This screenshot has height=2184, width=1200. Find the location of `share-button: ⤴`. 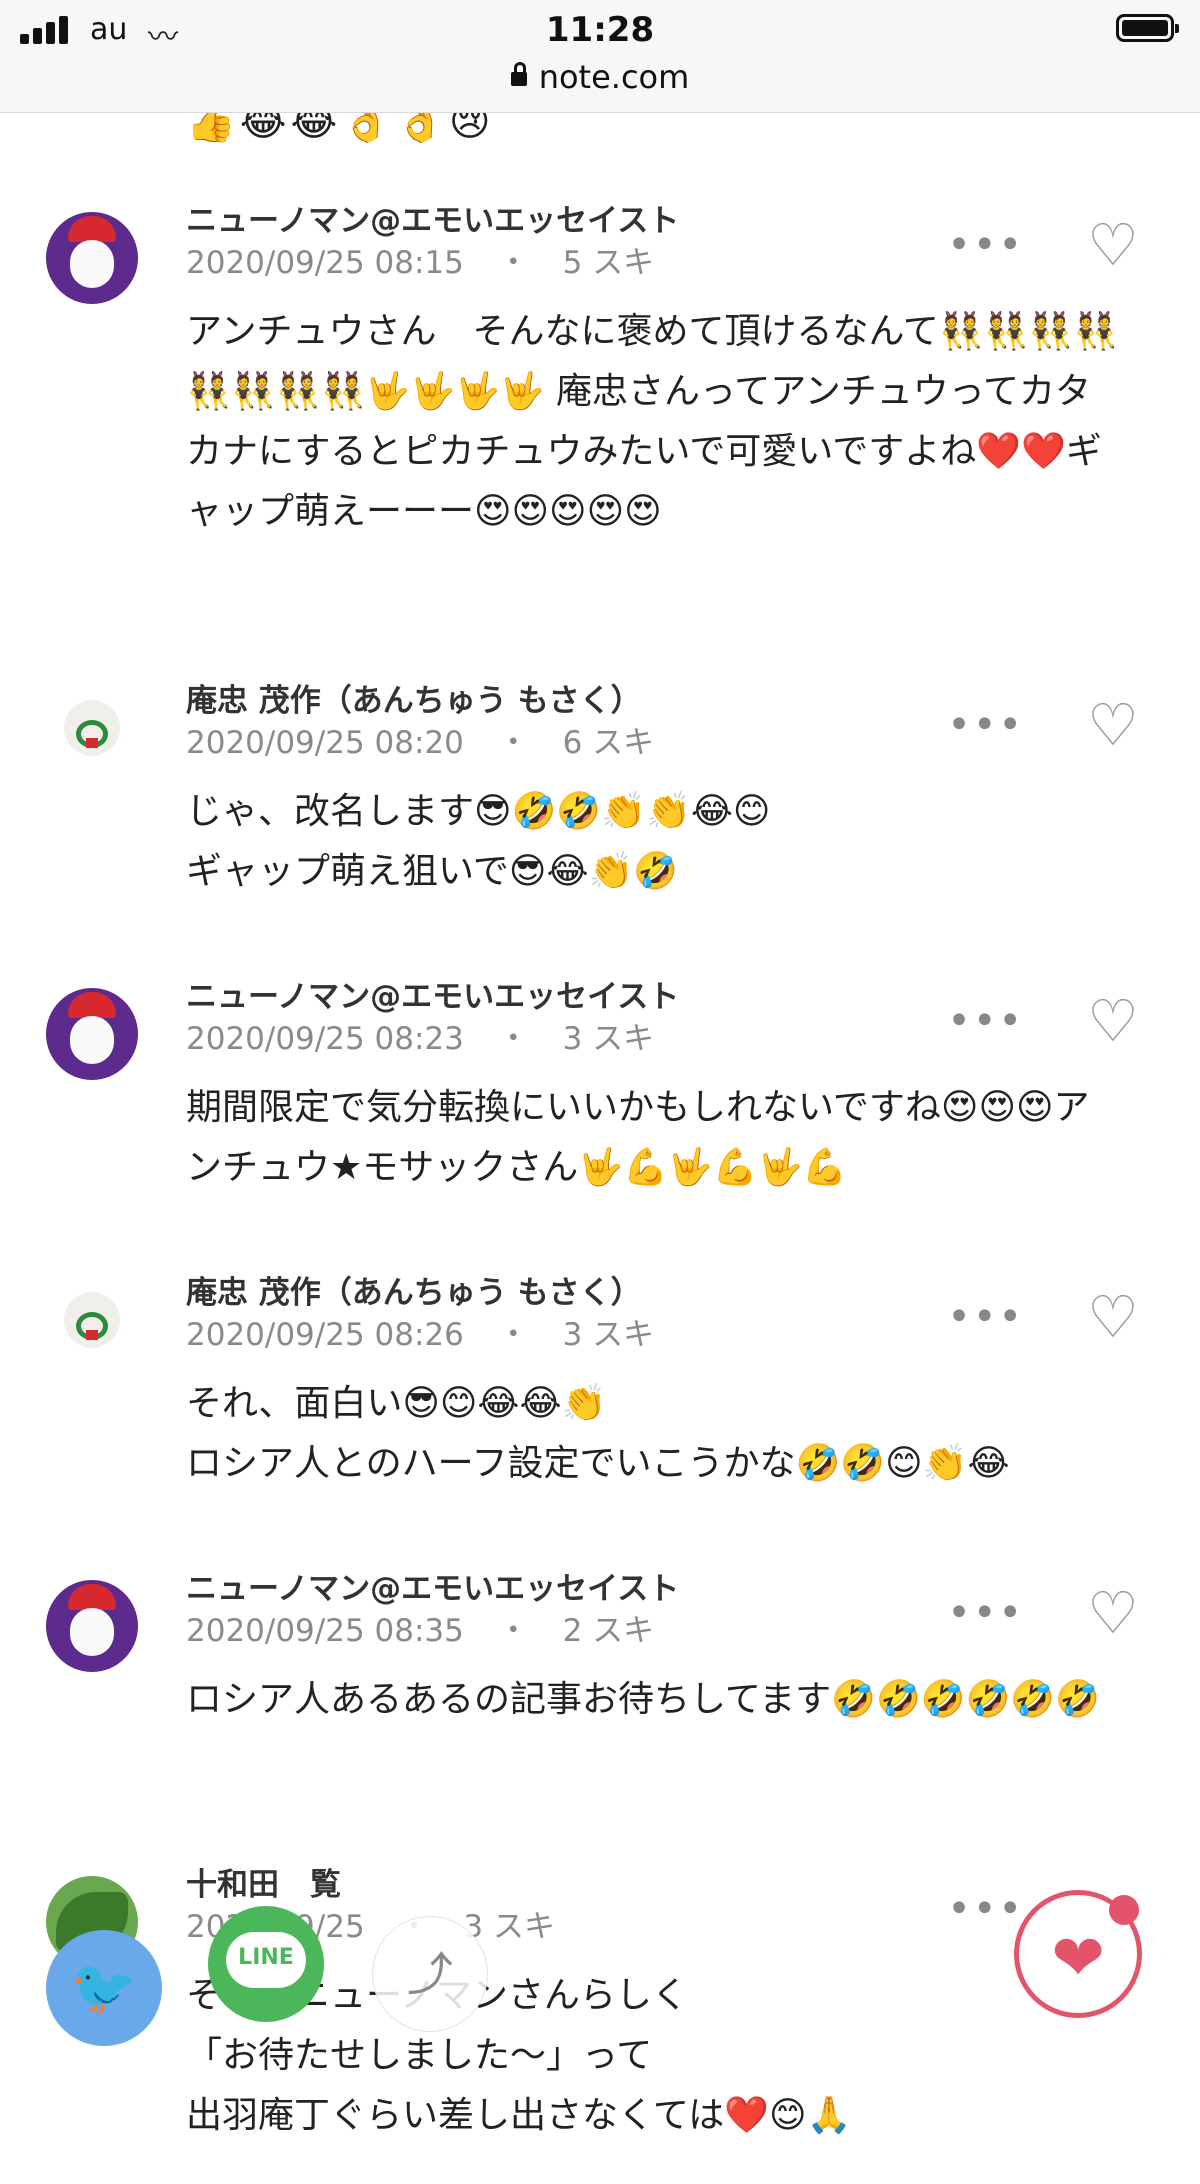

share-button: ⤴ is located at coordinates (430, 1974).